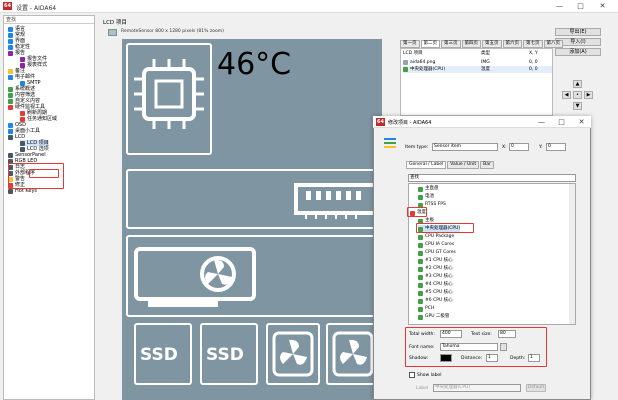 Image resolution: width=618 pixels, height=400 pixels. What do you see at coordinates (602, 6) in the screenshot?
I see `close-button: ✕` at bounding box center [602, 6].